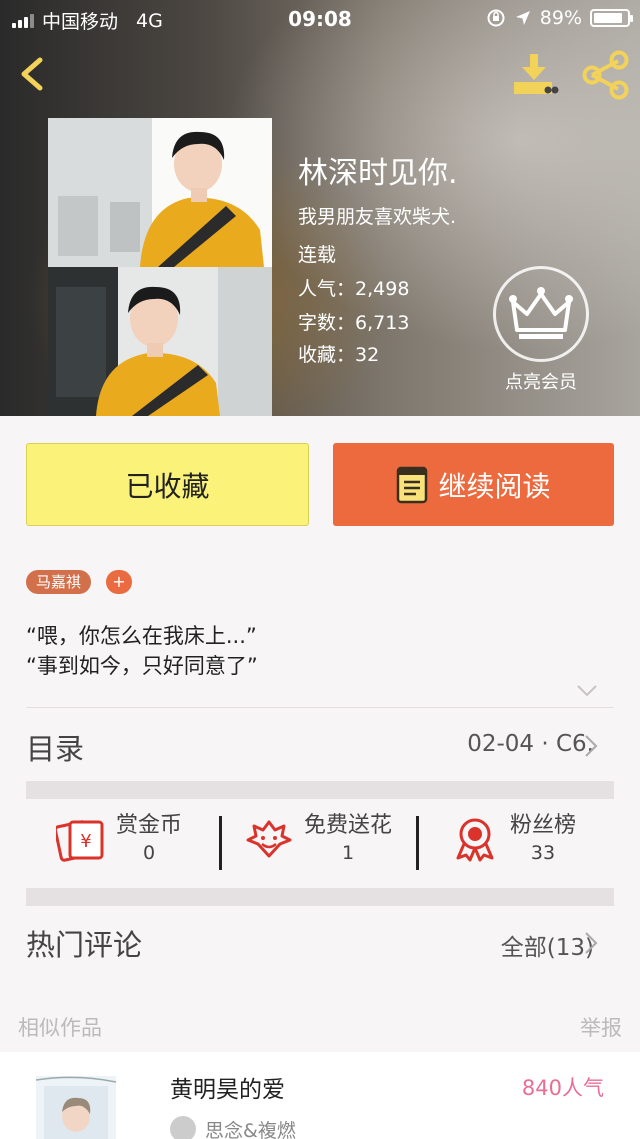 The height and width of the screenshot is (1139, 640). Describe the element at coordinates (587, 691) in the screenshot. I see `chevron-down-icon` at that location.